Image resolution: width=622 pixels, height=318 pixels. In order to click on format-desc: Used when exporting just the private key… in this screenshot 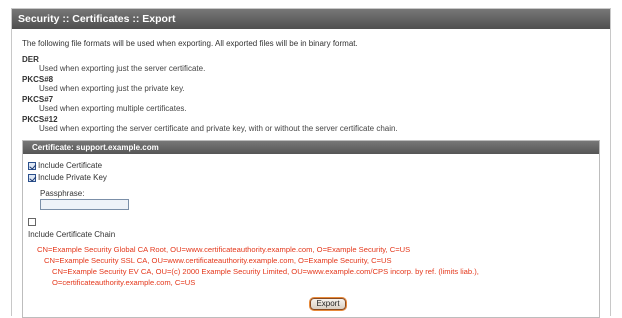, I will do `click(112, 88)`.